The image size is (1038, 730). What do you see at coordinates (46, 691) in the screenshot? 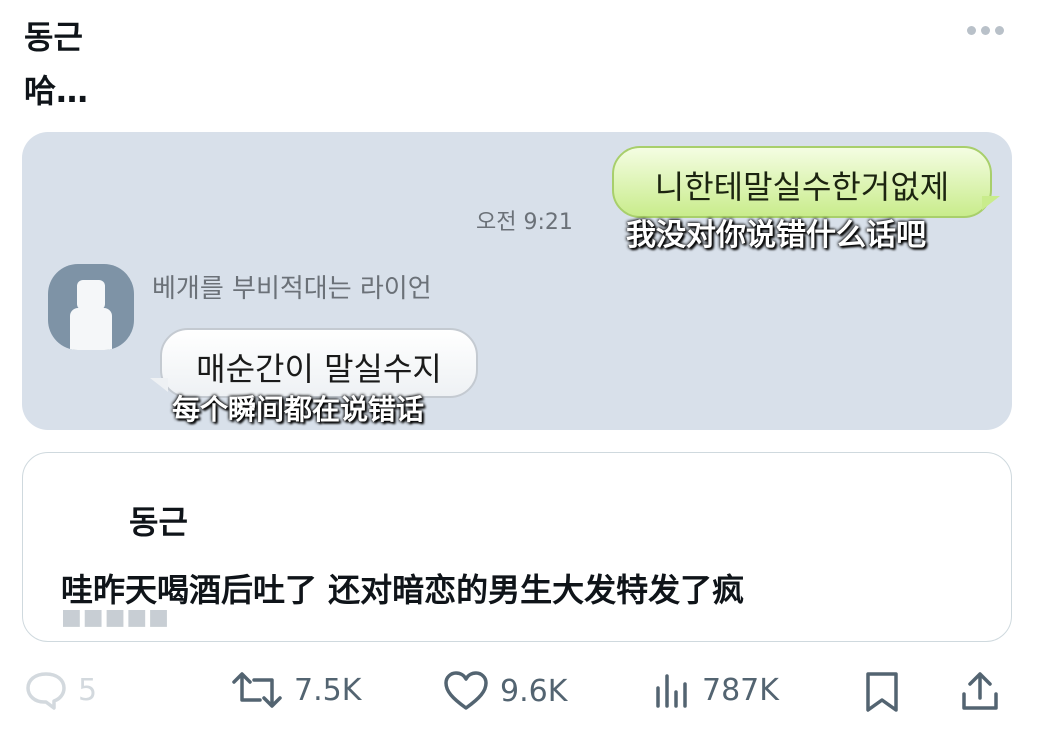
I see `reply-icon` at bounding box center [46, 691].